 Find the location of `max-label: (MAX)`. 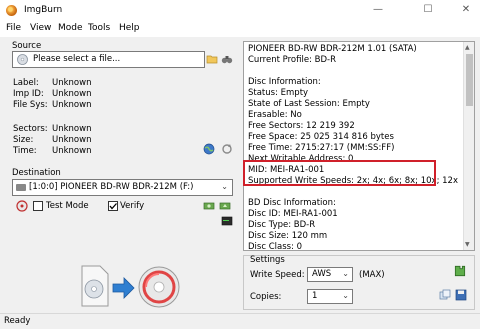

max-label: (MAX) is located at coordinates (372, 275).